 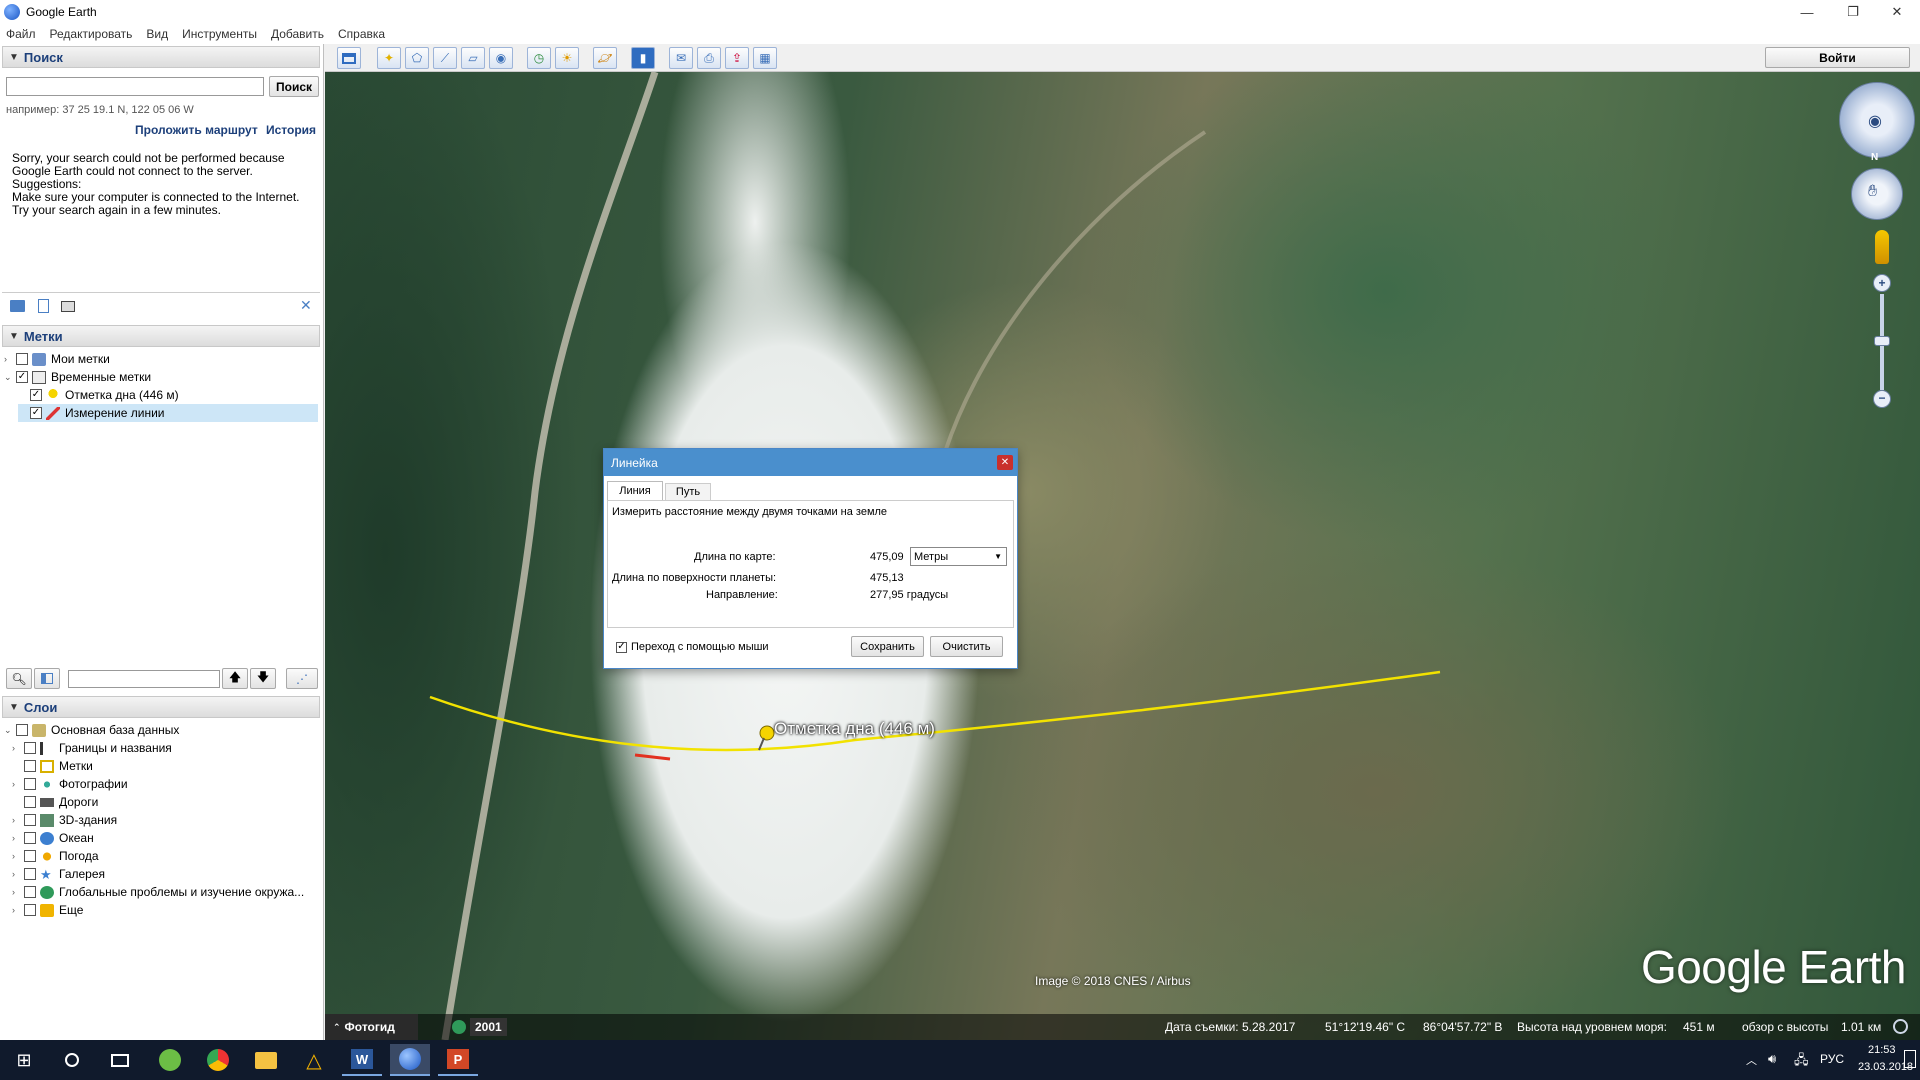 I want to click on copy-icon, so click(x=43, y=306).